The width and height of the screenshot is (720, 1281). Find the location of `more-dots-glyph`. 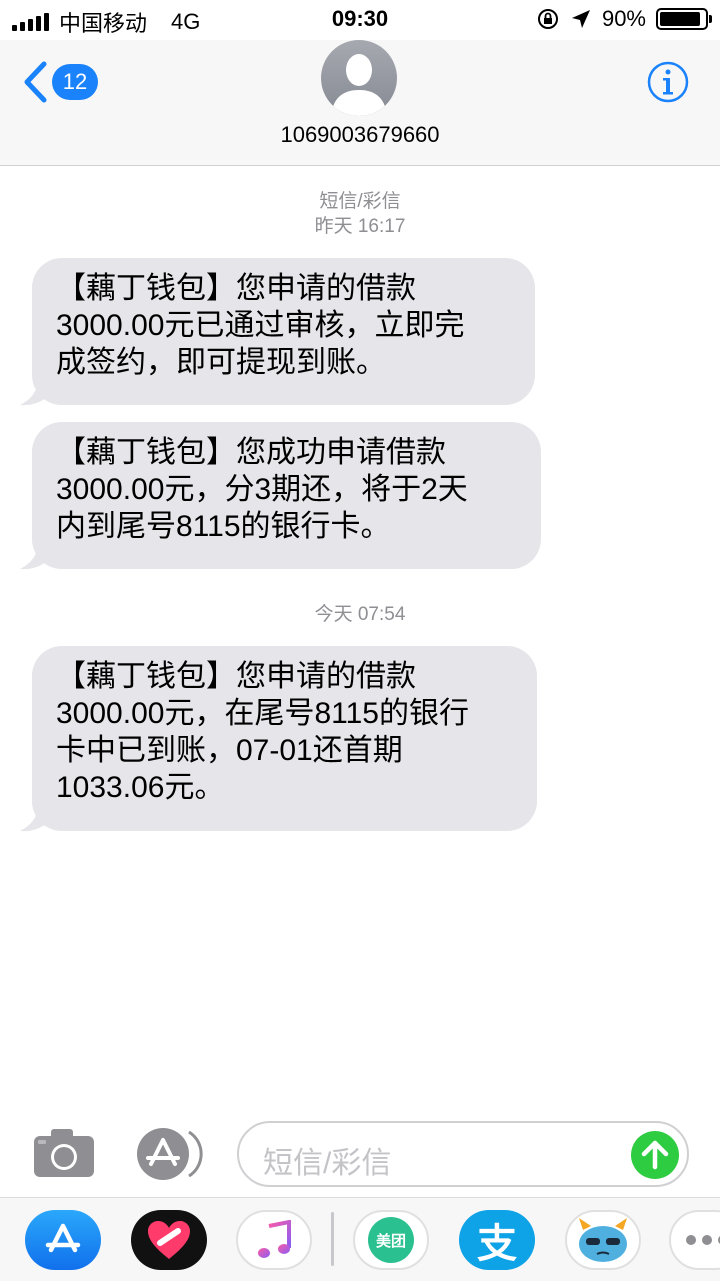

more-dots-glyph is located at coordinates (703, 1240).